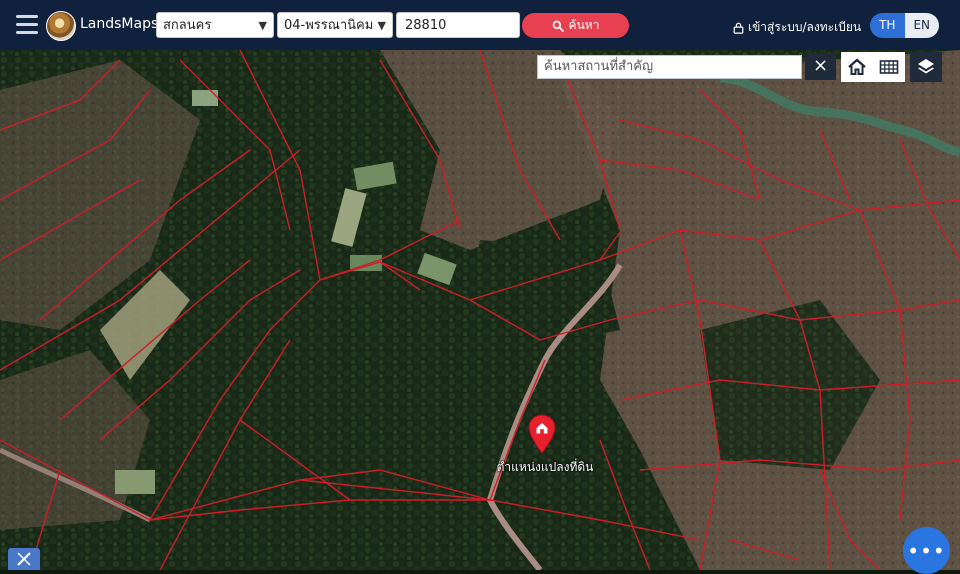 The image size is (960, 574). What do you see at coordinates (926, 550) in the screenshot?
I see `more-options-button: •••` at bounding box center [926, 550].